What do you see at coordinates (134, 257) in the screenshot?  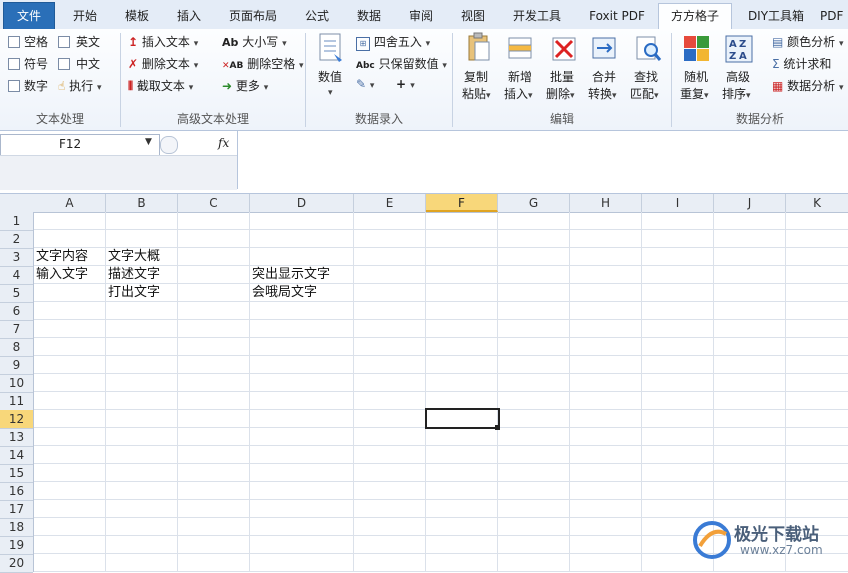 I see `cell-b3: 文字大概` at bounding box center [134, 257].